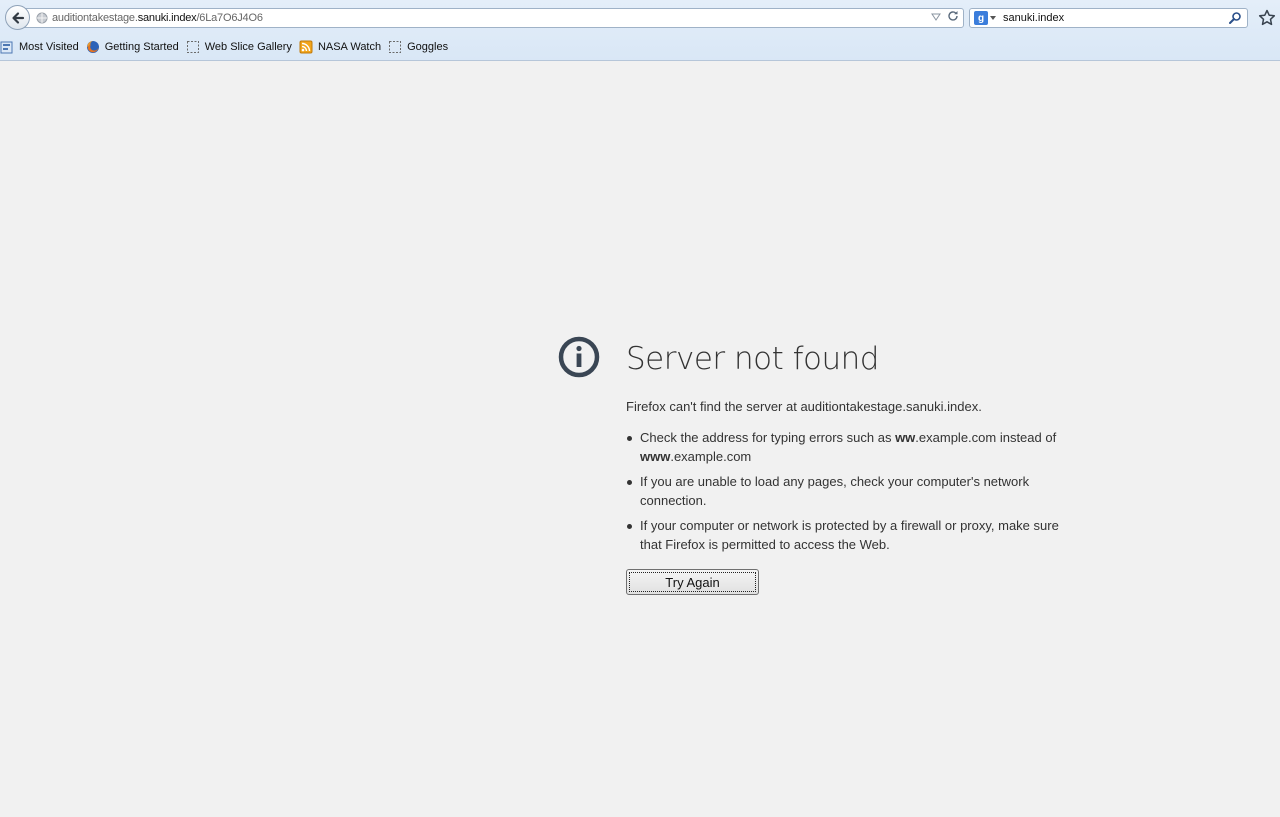 The image size is (1280, 817). Describe the element at coordinates (167, 18) in the screenshot. I see `url-domain: sanuki.index` at that location.